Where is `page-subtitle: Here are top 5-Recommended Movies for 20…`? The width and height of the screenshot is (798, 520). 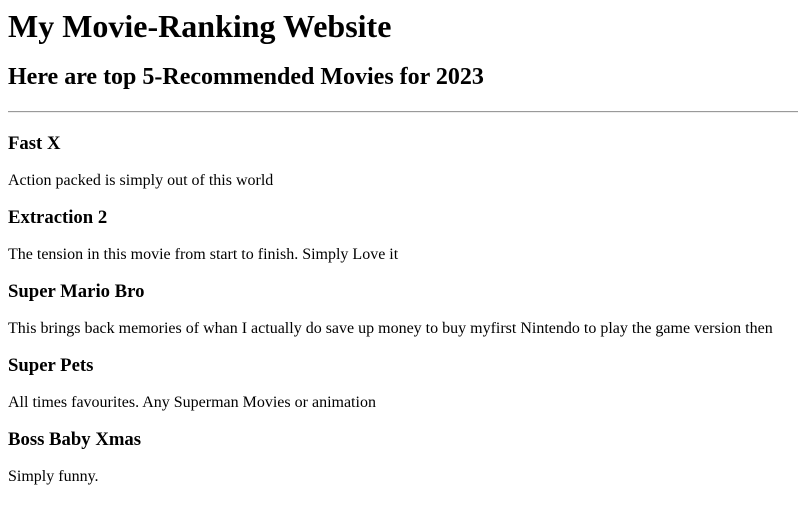
page-subtitle: Here are top 5-Recommended Movies for 20… is located at coordinates (246, 77).